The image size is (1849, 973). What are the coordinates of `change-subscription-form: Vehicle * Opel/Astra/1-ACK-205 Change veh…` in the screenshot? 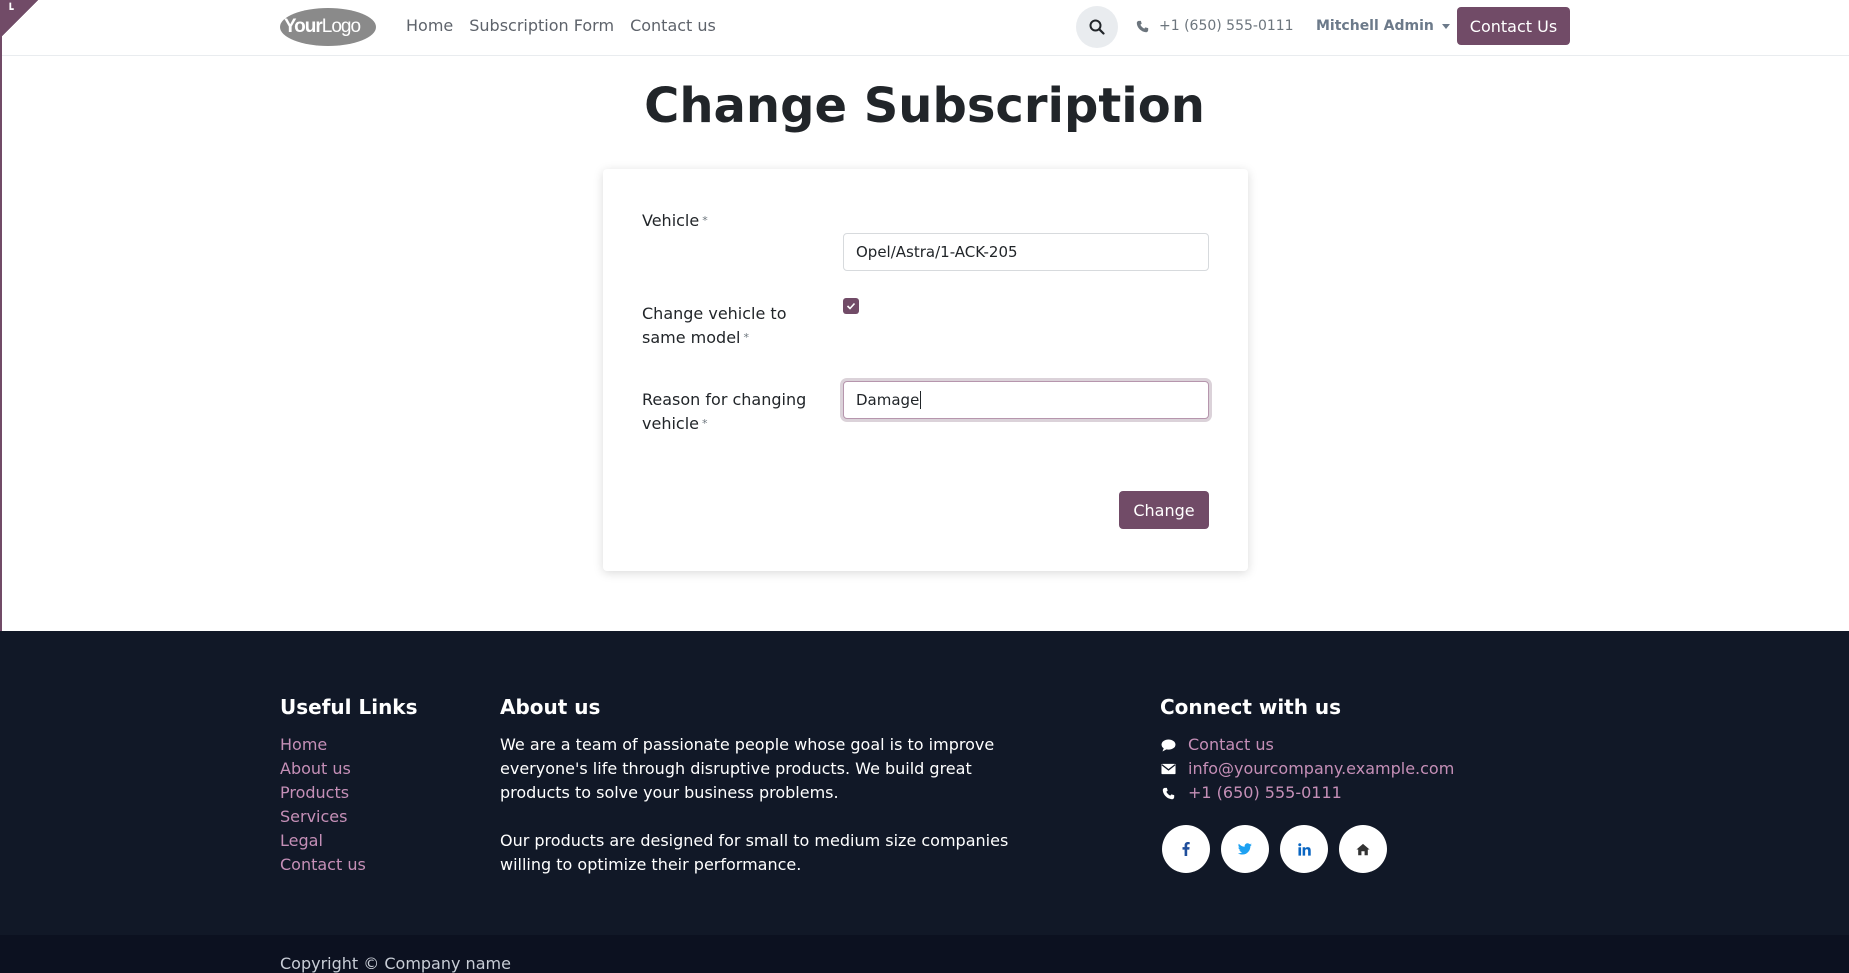 It's located at (925, 370).